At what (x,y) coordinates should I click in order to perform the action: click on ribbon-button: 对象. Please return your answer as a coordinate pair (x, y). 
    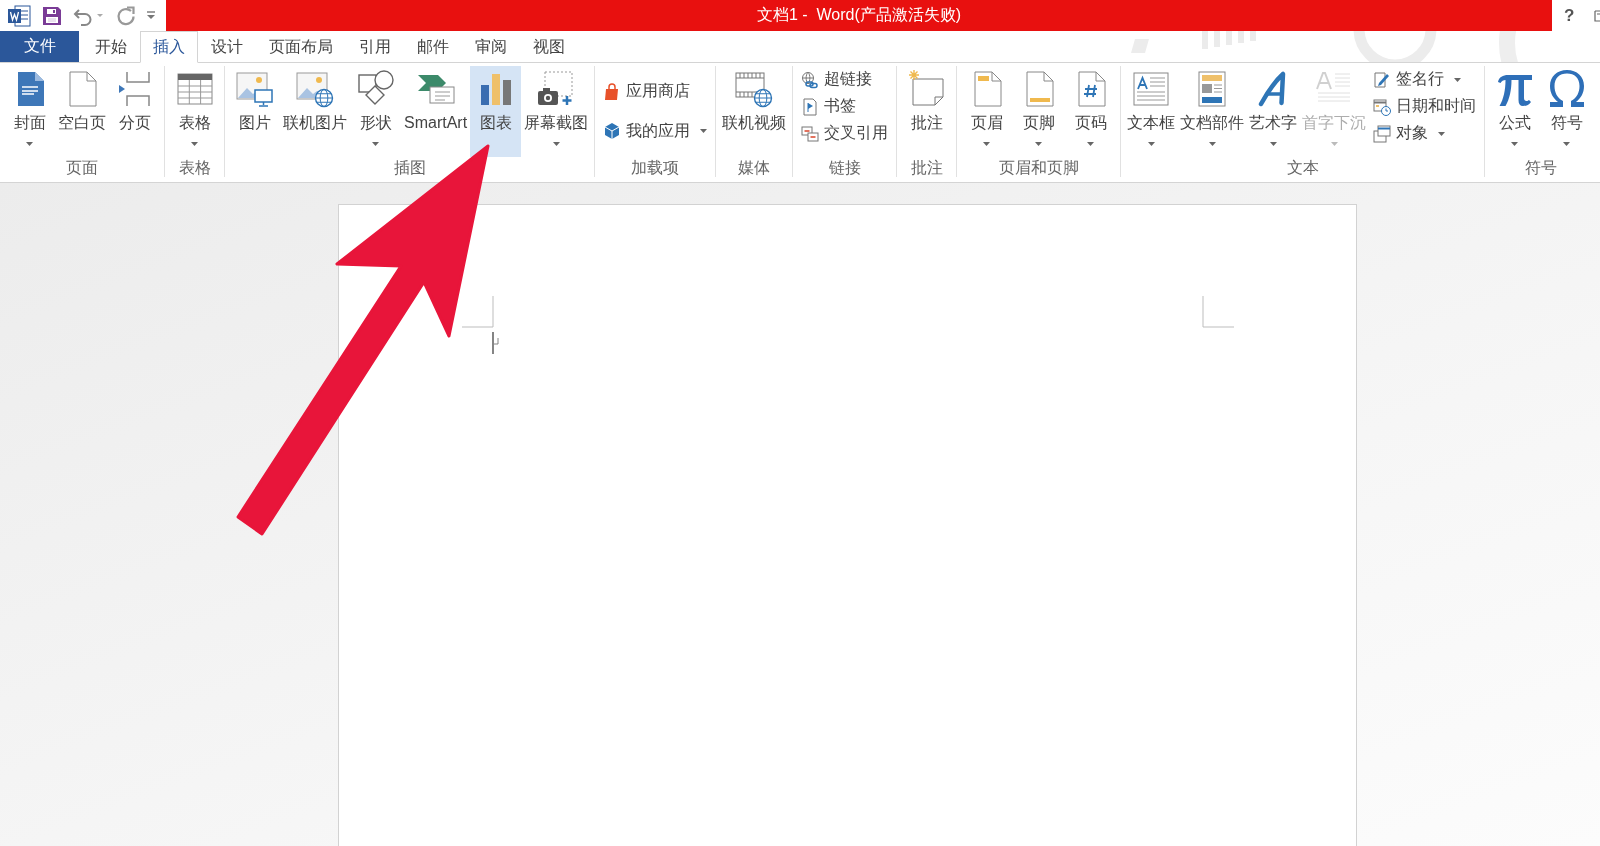
    Looking at the image, I should click on (1425, 133).